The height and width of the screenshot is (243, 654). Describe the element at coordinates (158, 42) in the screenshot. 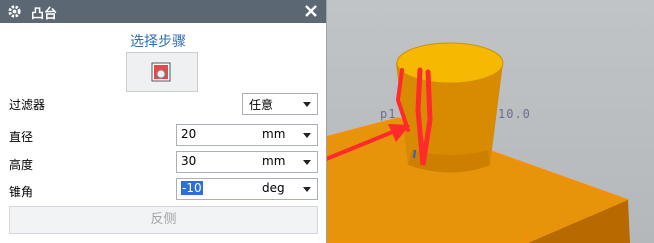

I see `select-step-label: 选择步骤` at that location.